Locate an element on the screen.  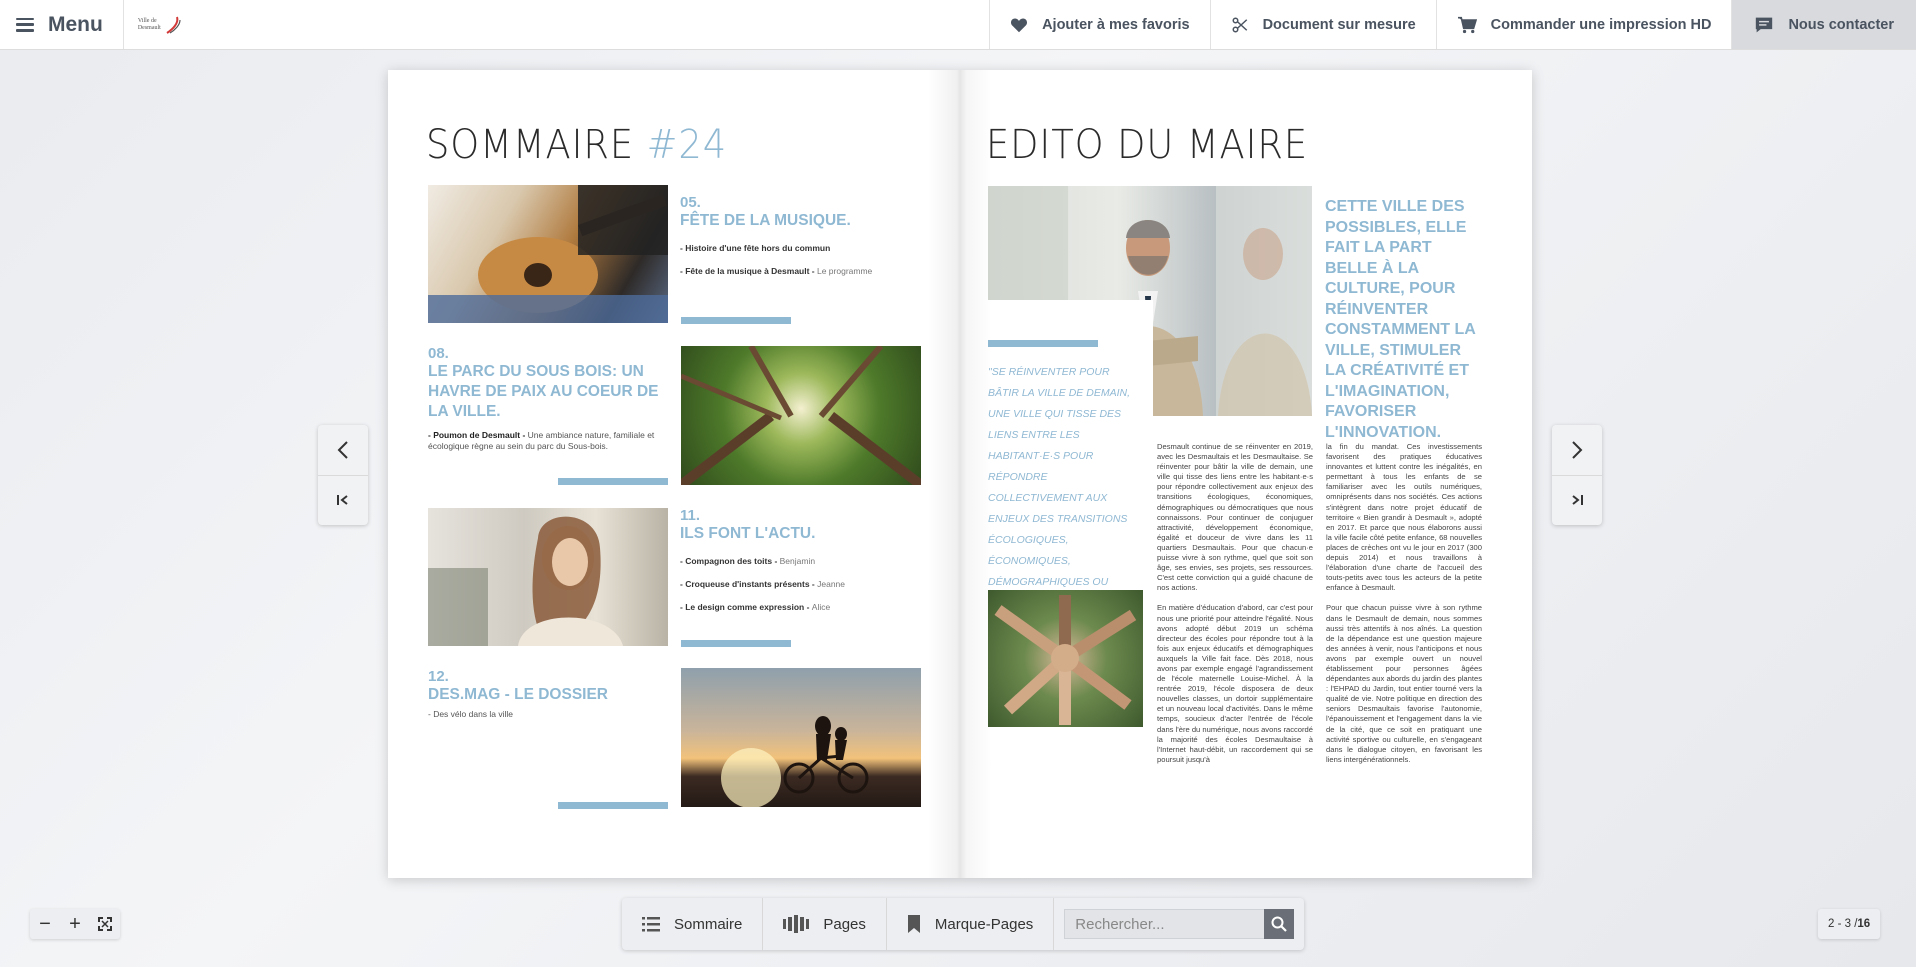
fullscreen-button is located at coordinates (105, 924).